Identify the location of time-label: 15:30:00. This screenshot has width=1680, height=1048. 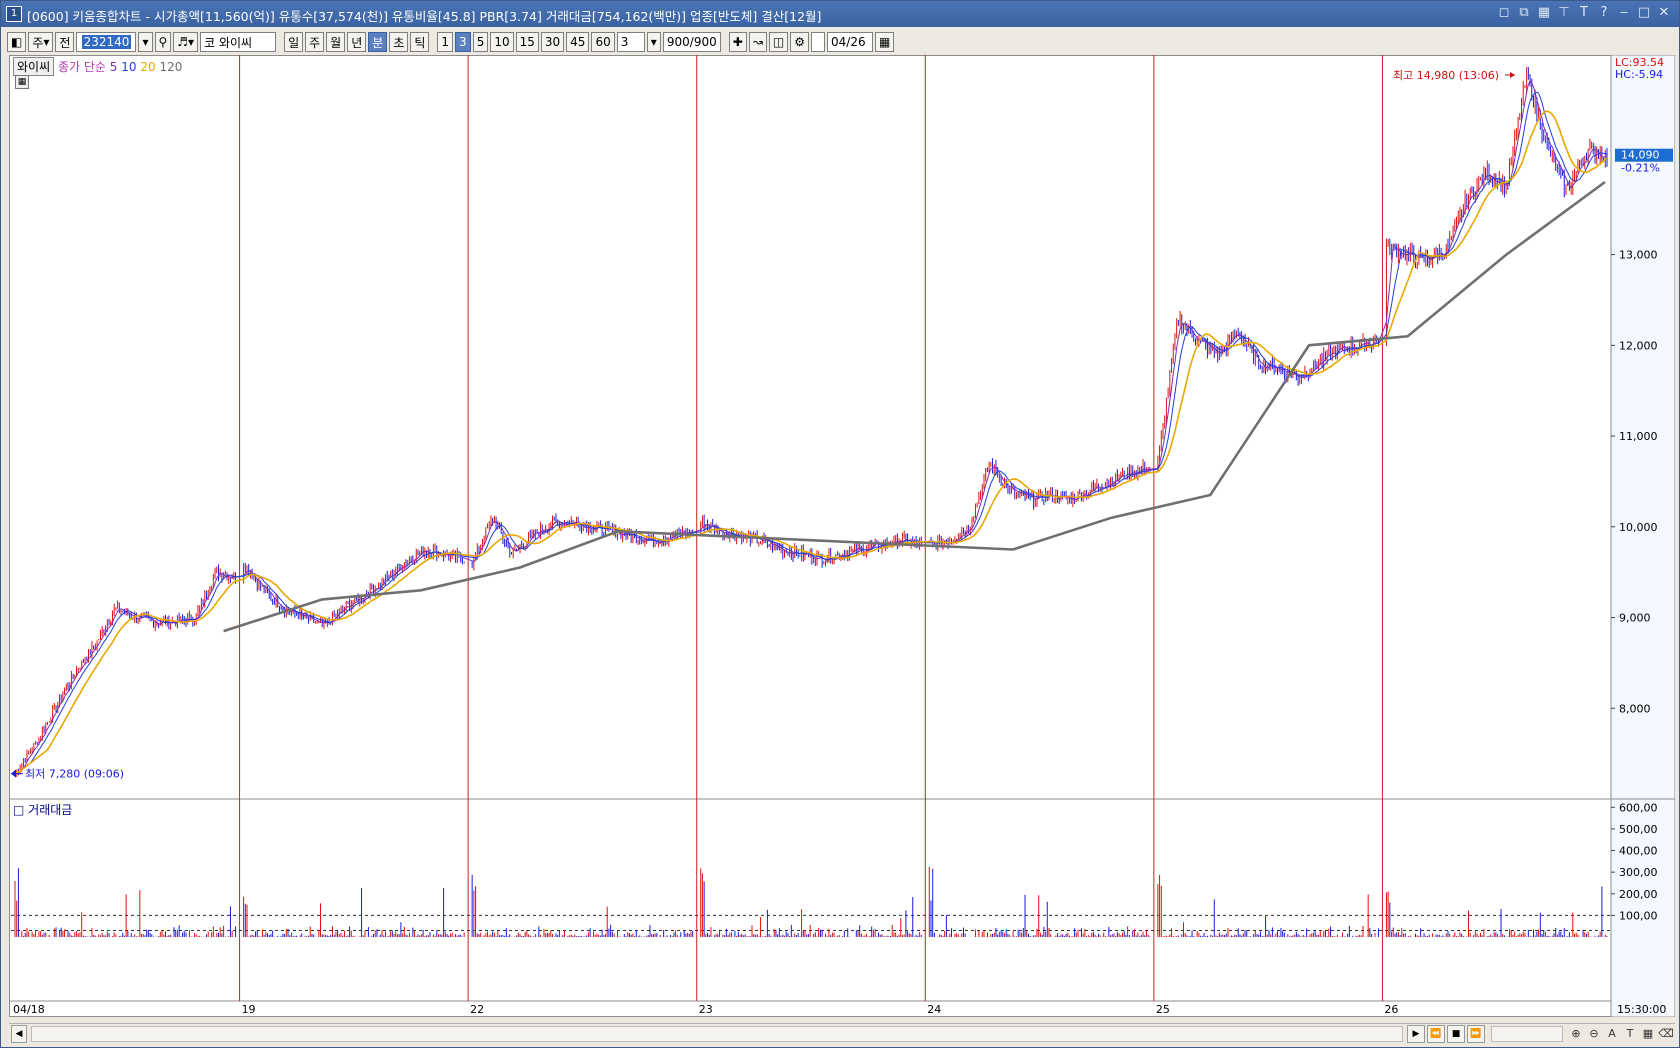
(1641, 1009).